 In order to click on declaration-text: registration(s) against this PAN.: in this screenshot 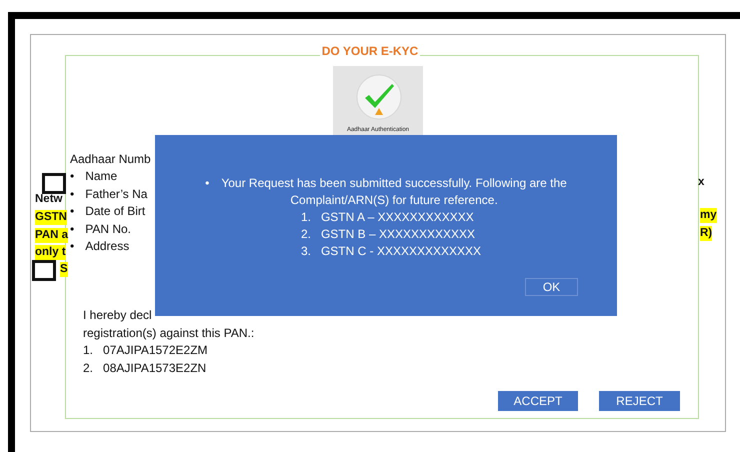, I will do `click(168, 333)`.